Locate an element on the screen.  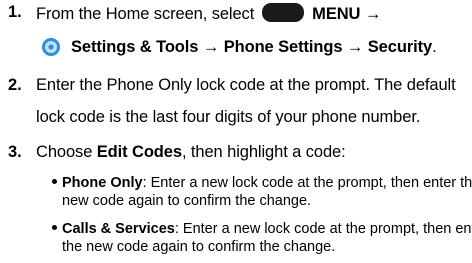
menu-label: MENU → is located at coordinates (347, 14).